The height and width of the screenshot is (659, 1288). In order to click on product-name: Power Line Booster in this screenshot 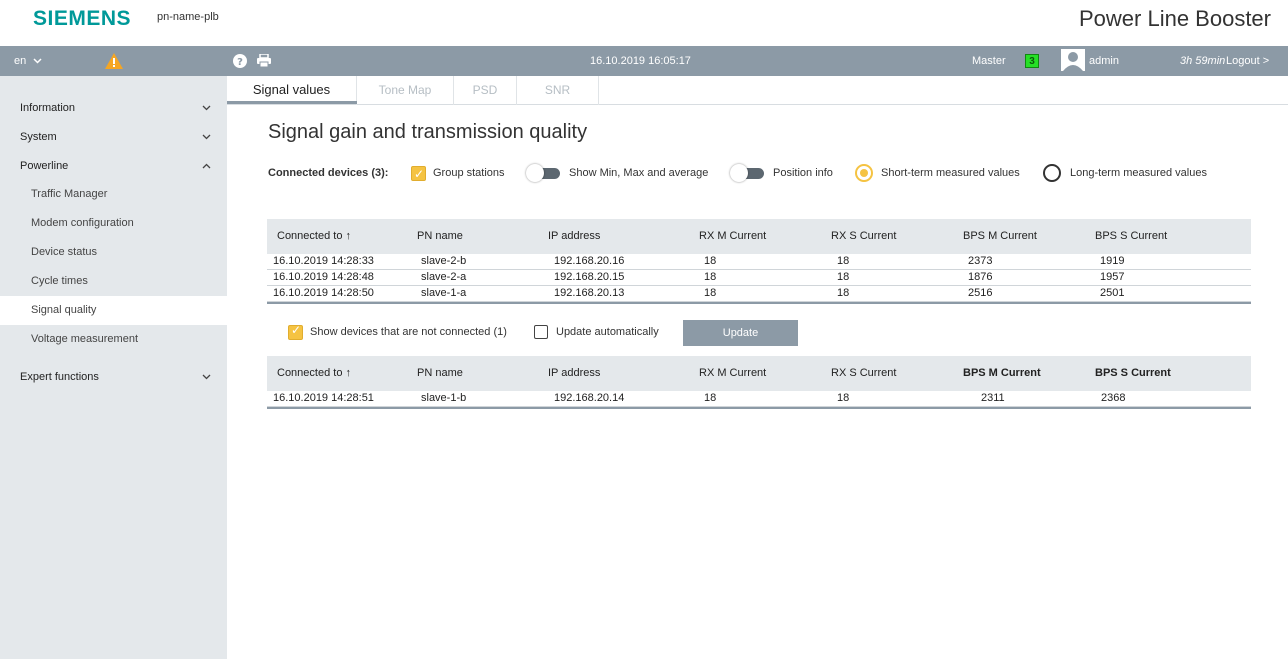, I will do `click(1175, 18)`.